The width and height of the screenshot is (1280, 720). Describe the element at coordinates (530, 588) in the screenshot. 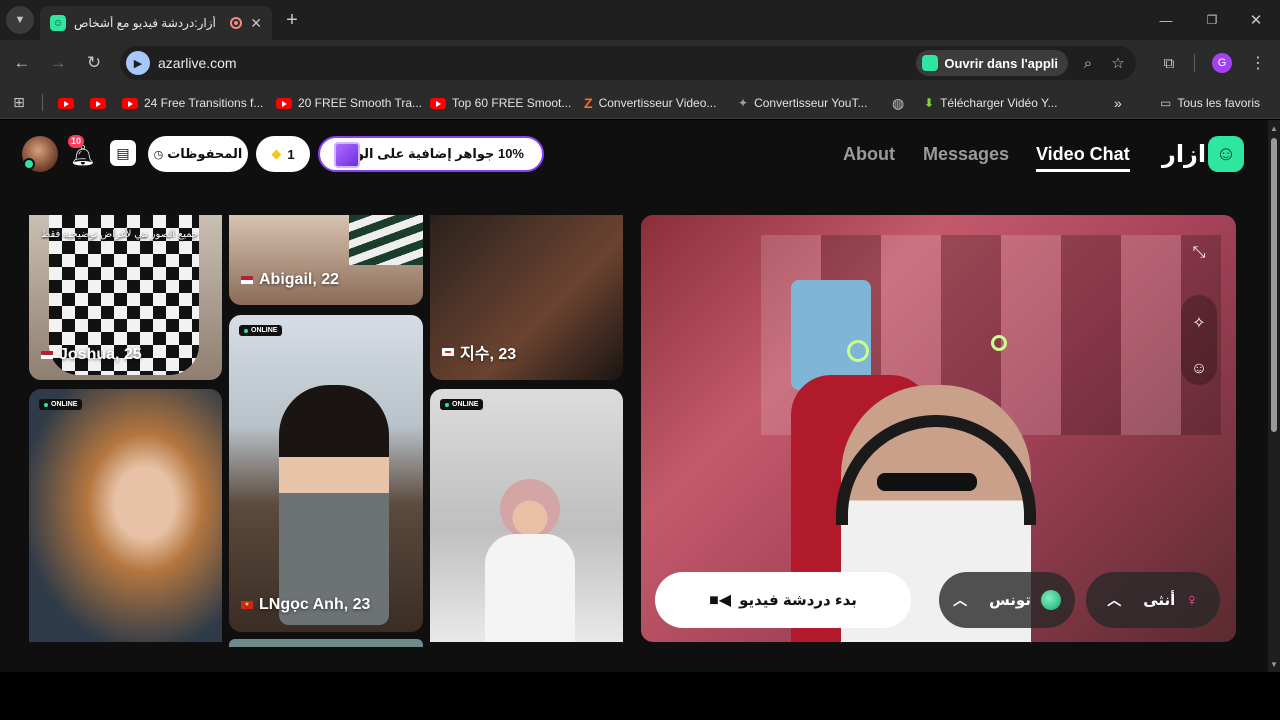

I see `white-coat` at that location.